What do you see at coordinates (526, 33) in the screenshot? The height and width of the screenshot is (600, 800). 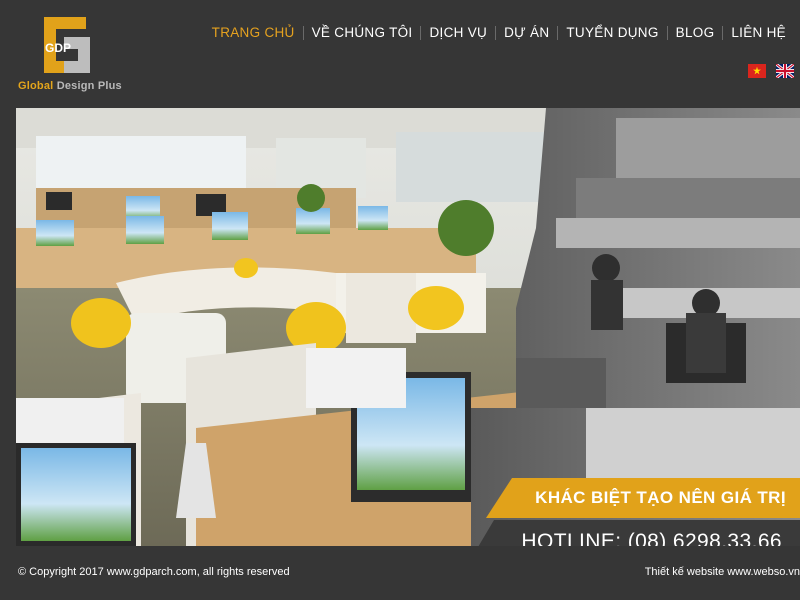 I see `nav-item-projects: DỰ ÁN` at bounding box center [526, 33].